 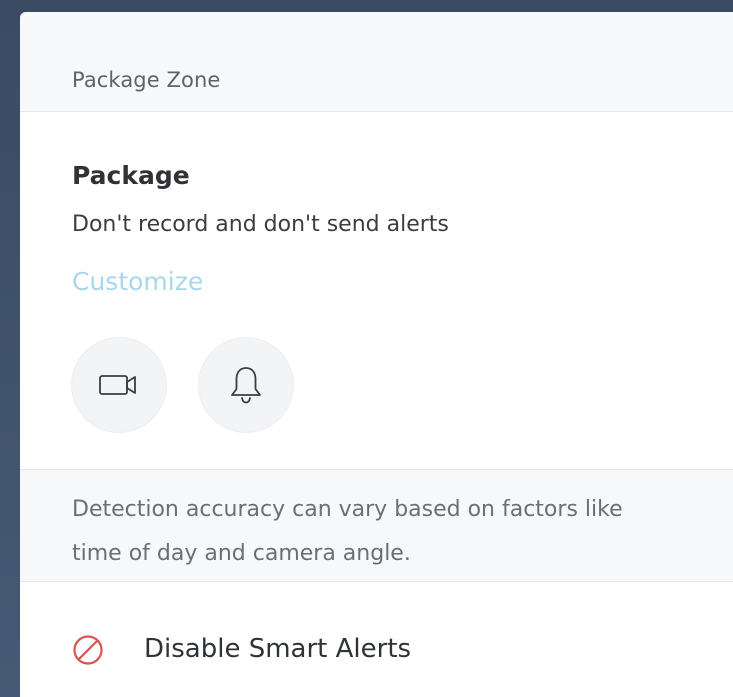 I want to click on prohibited-icon, so click(x=88, y=650).